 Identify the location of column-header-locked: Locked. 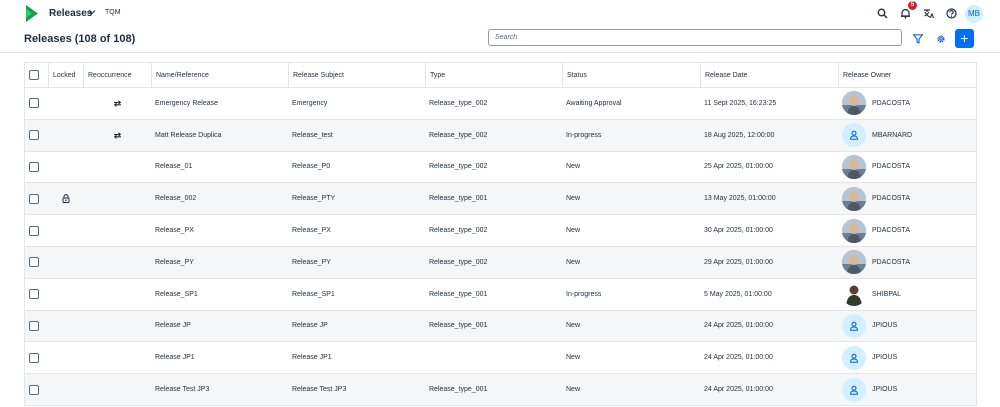
(65, 75).